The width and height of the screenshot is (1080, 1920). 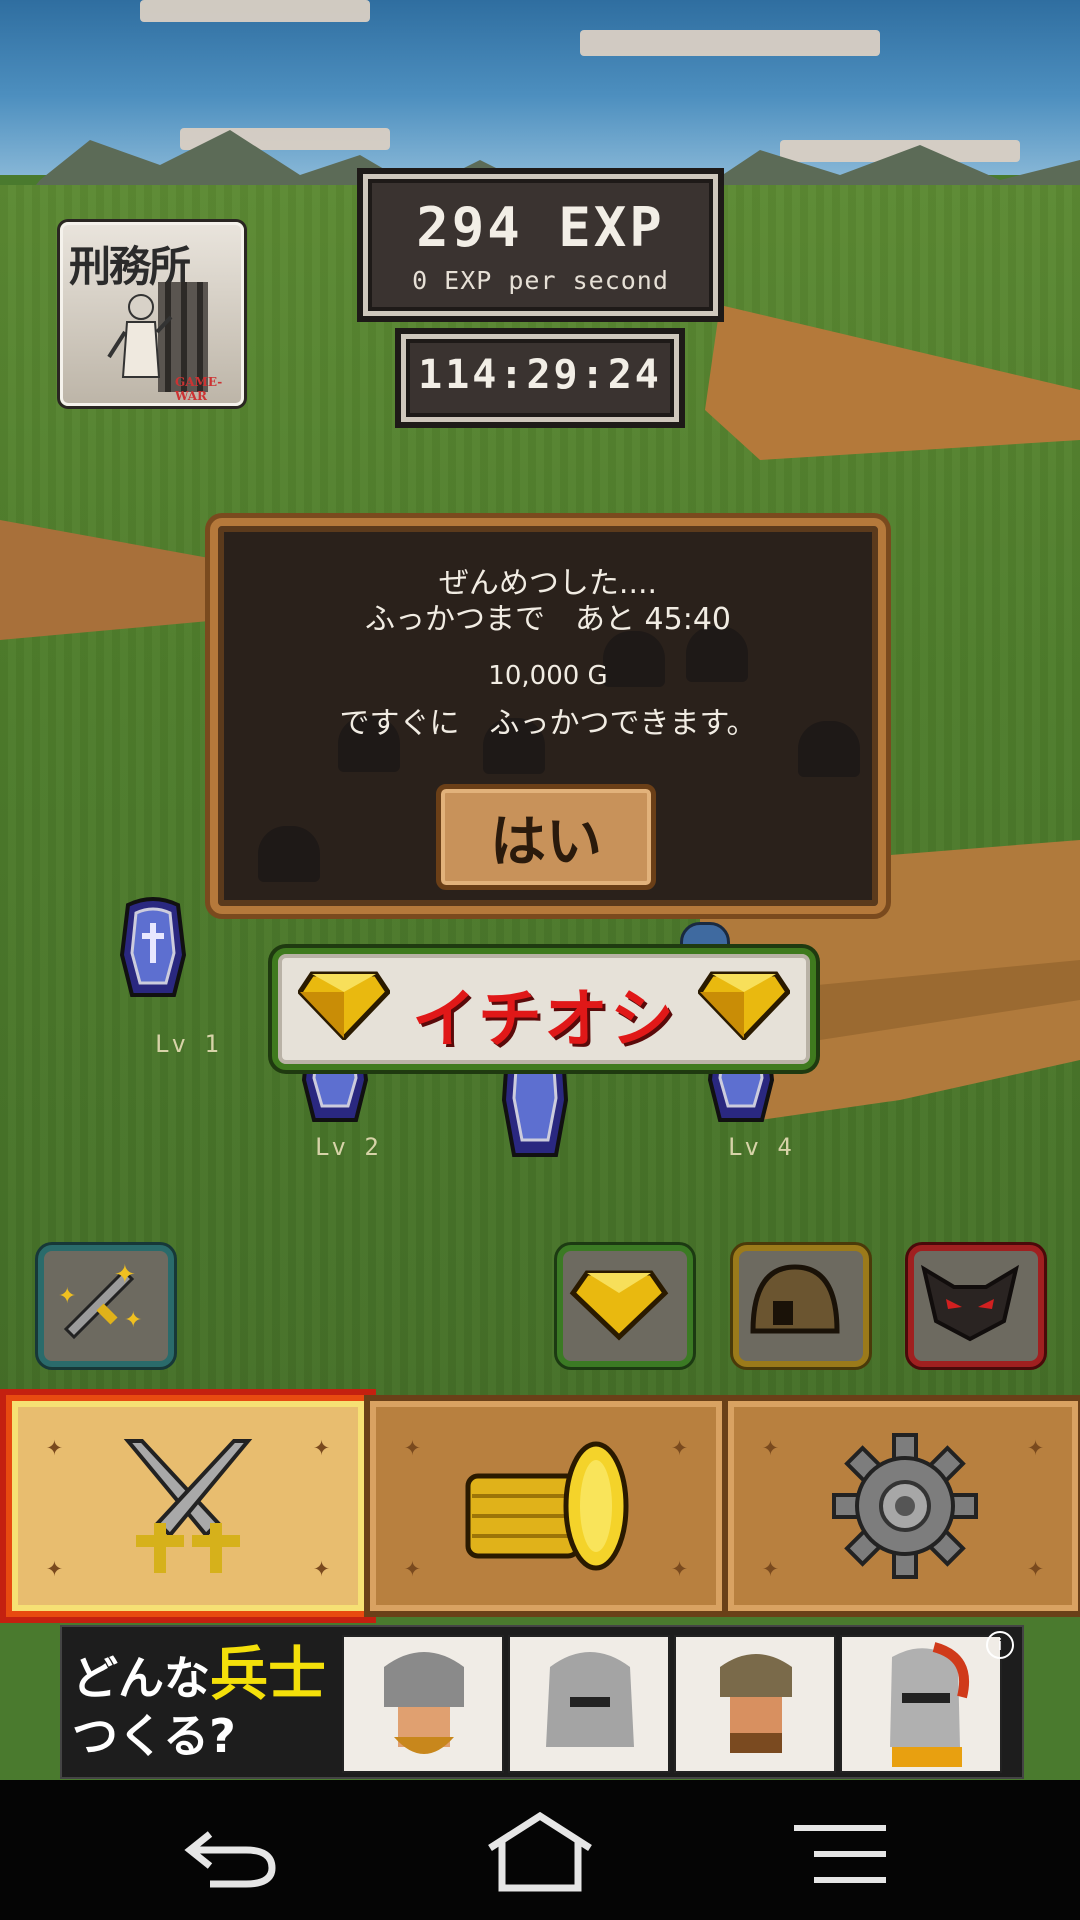 I want to click on recommend-banner: イチオシ, so click(x=544, y=1009).